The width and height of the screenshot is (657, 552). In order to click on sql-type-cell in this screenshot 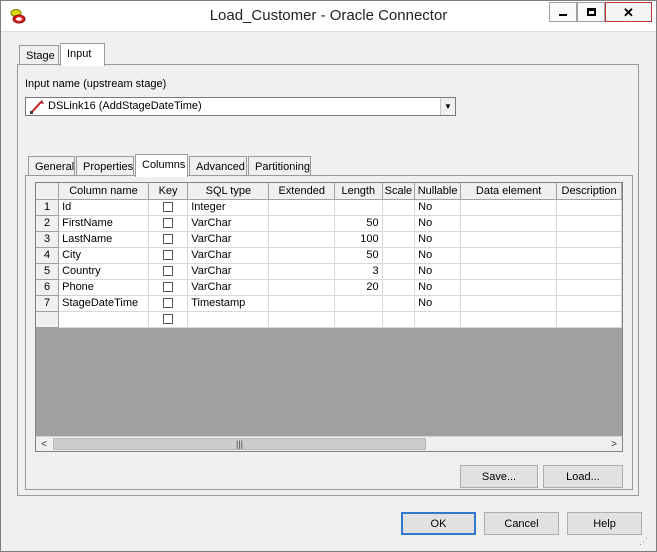, I will do `click(228, 319)`.